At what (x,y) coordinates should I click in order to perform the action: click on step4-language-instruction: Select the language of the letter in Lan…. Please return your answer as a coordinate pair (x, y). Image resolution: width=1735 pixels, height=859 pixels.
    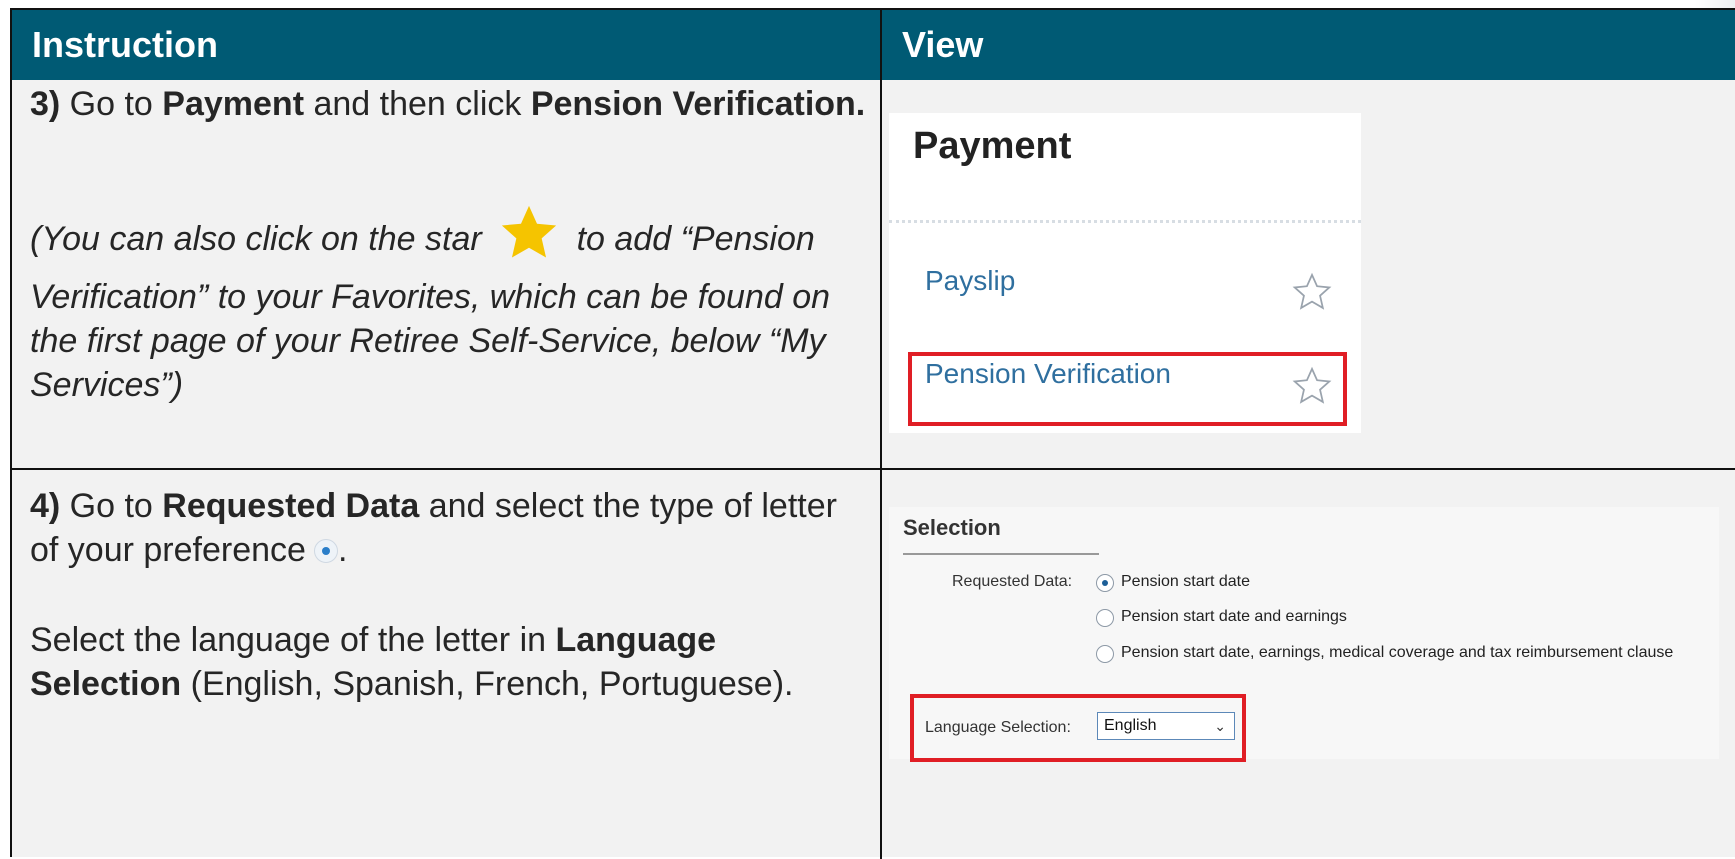
    Looking at the image, I should click on (450, 662).